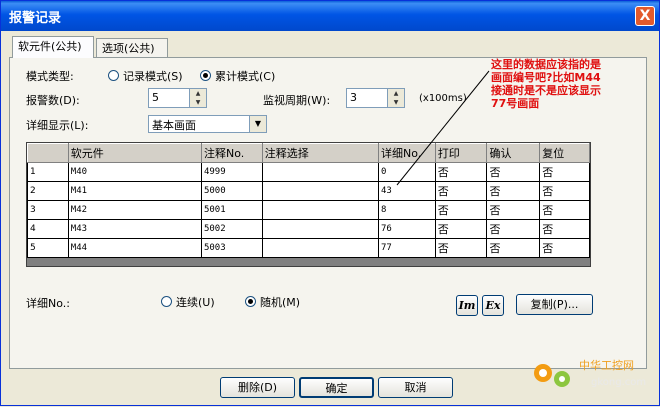 The width and height of the screenshot is (660, 407). I want to click on cancel-button: 取消, so click(415, 387).